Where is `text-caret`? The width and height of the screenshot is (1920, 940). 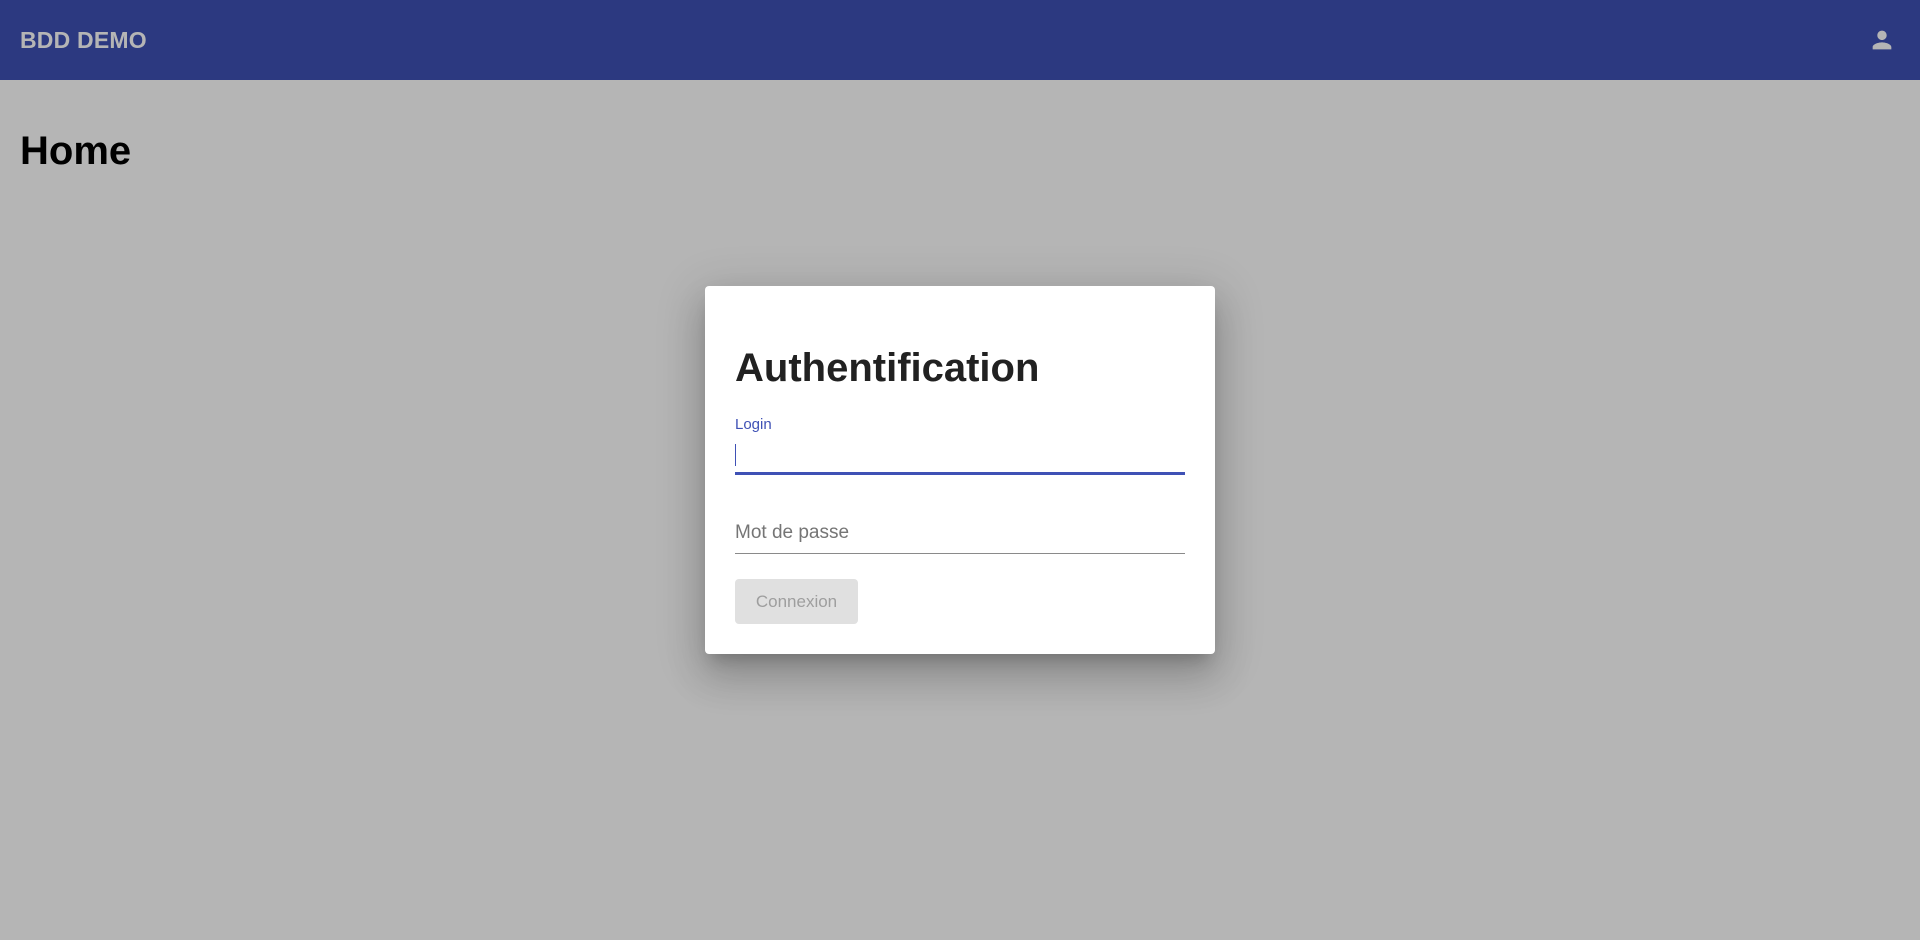
text-caret is located at coordinates (735, 455).